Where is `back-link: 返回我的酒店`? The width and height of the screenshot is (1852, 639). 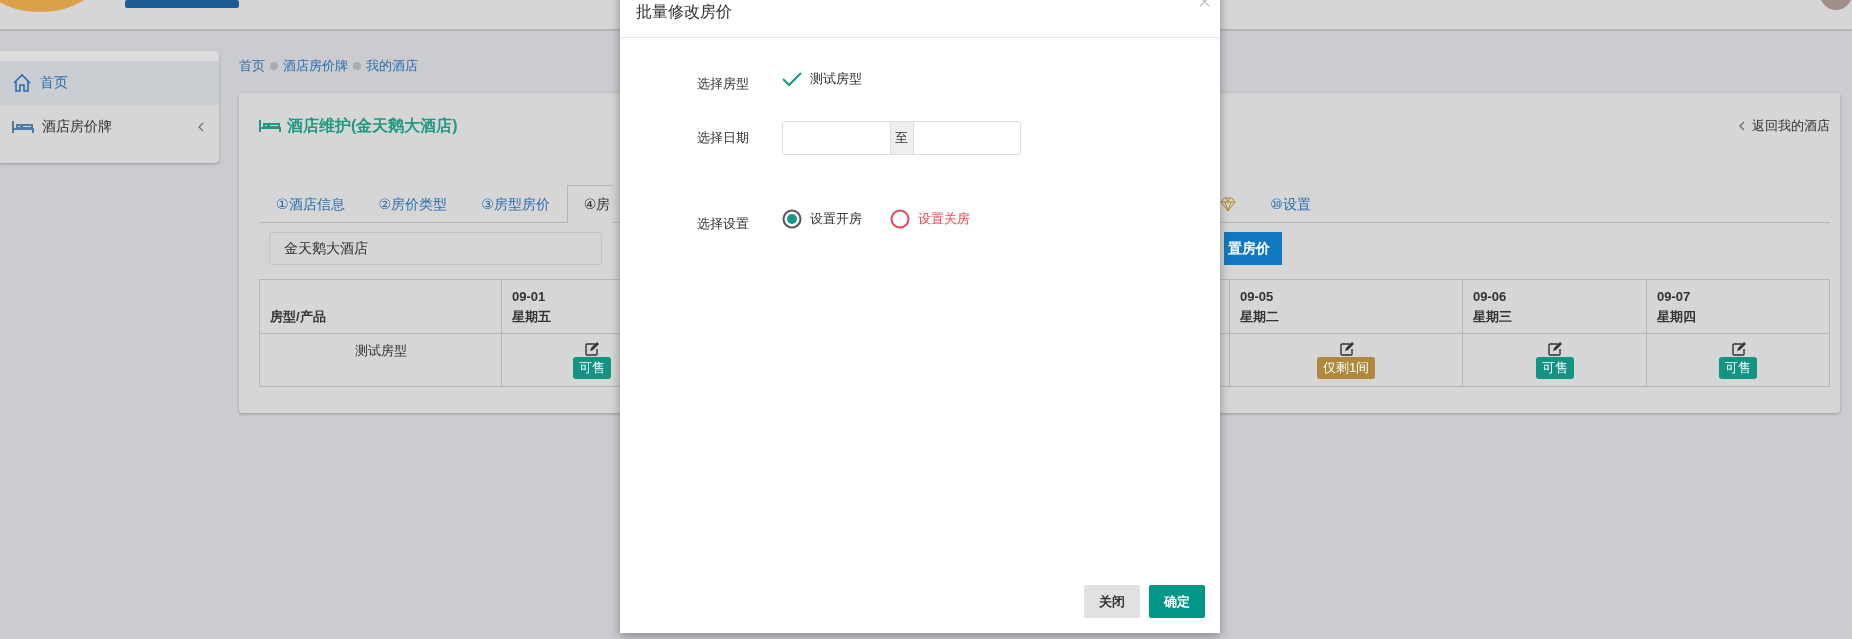
back-link: 返回我的酒店 is located at coordinates (1791, 126).